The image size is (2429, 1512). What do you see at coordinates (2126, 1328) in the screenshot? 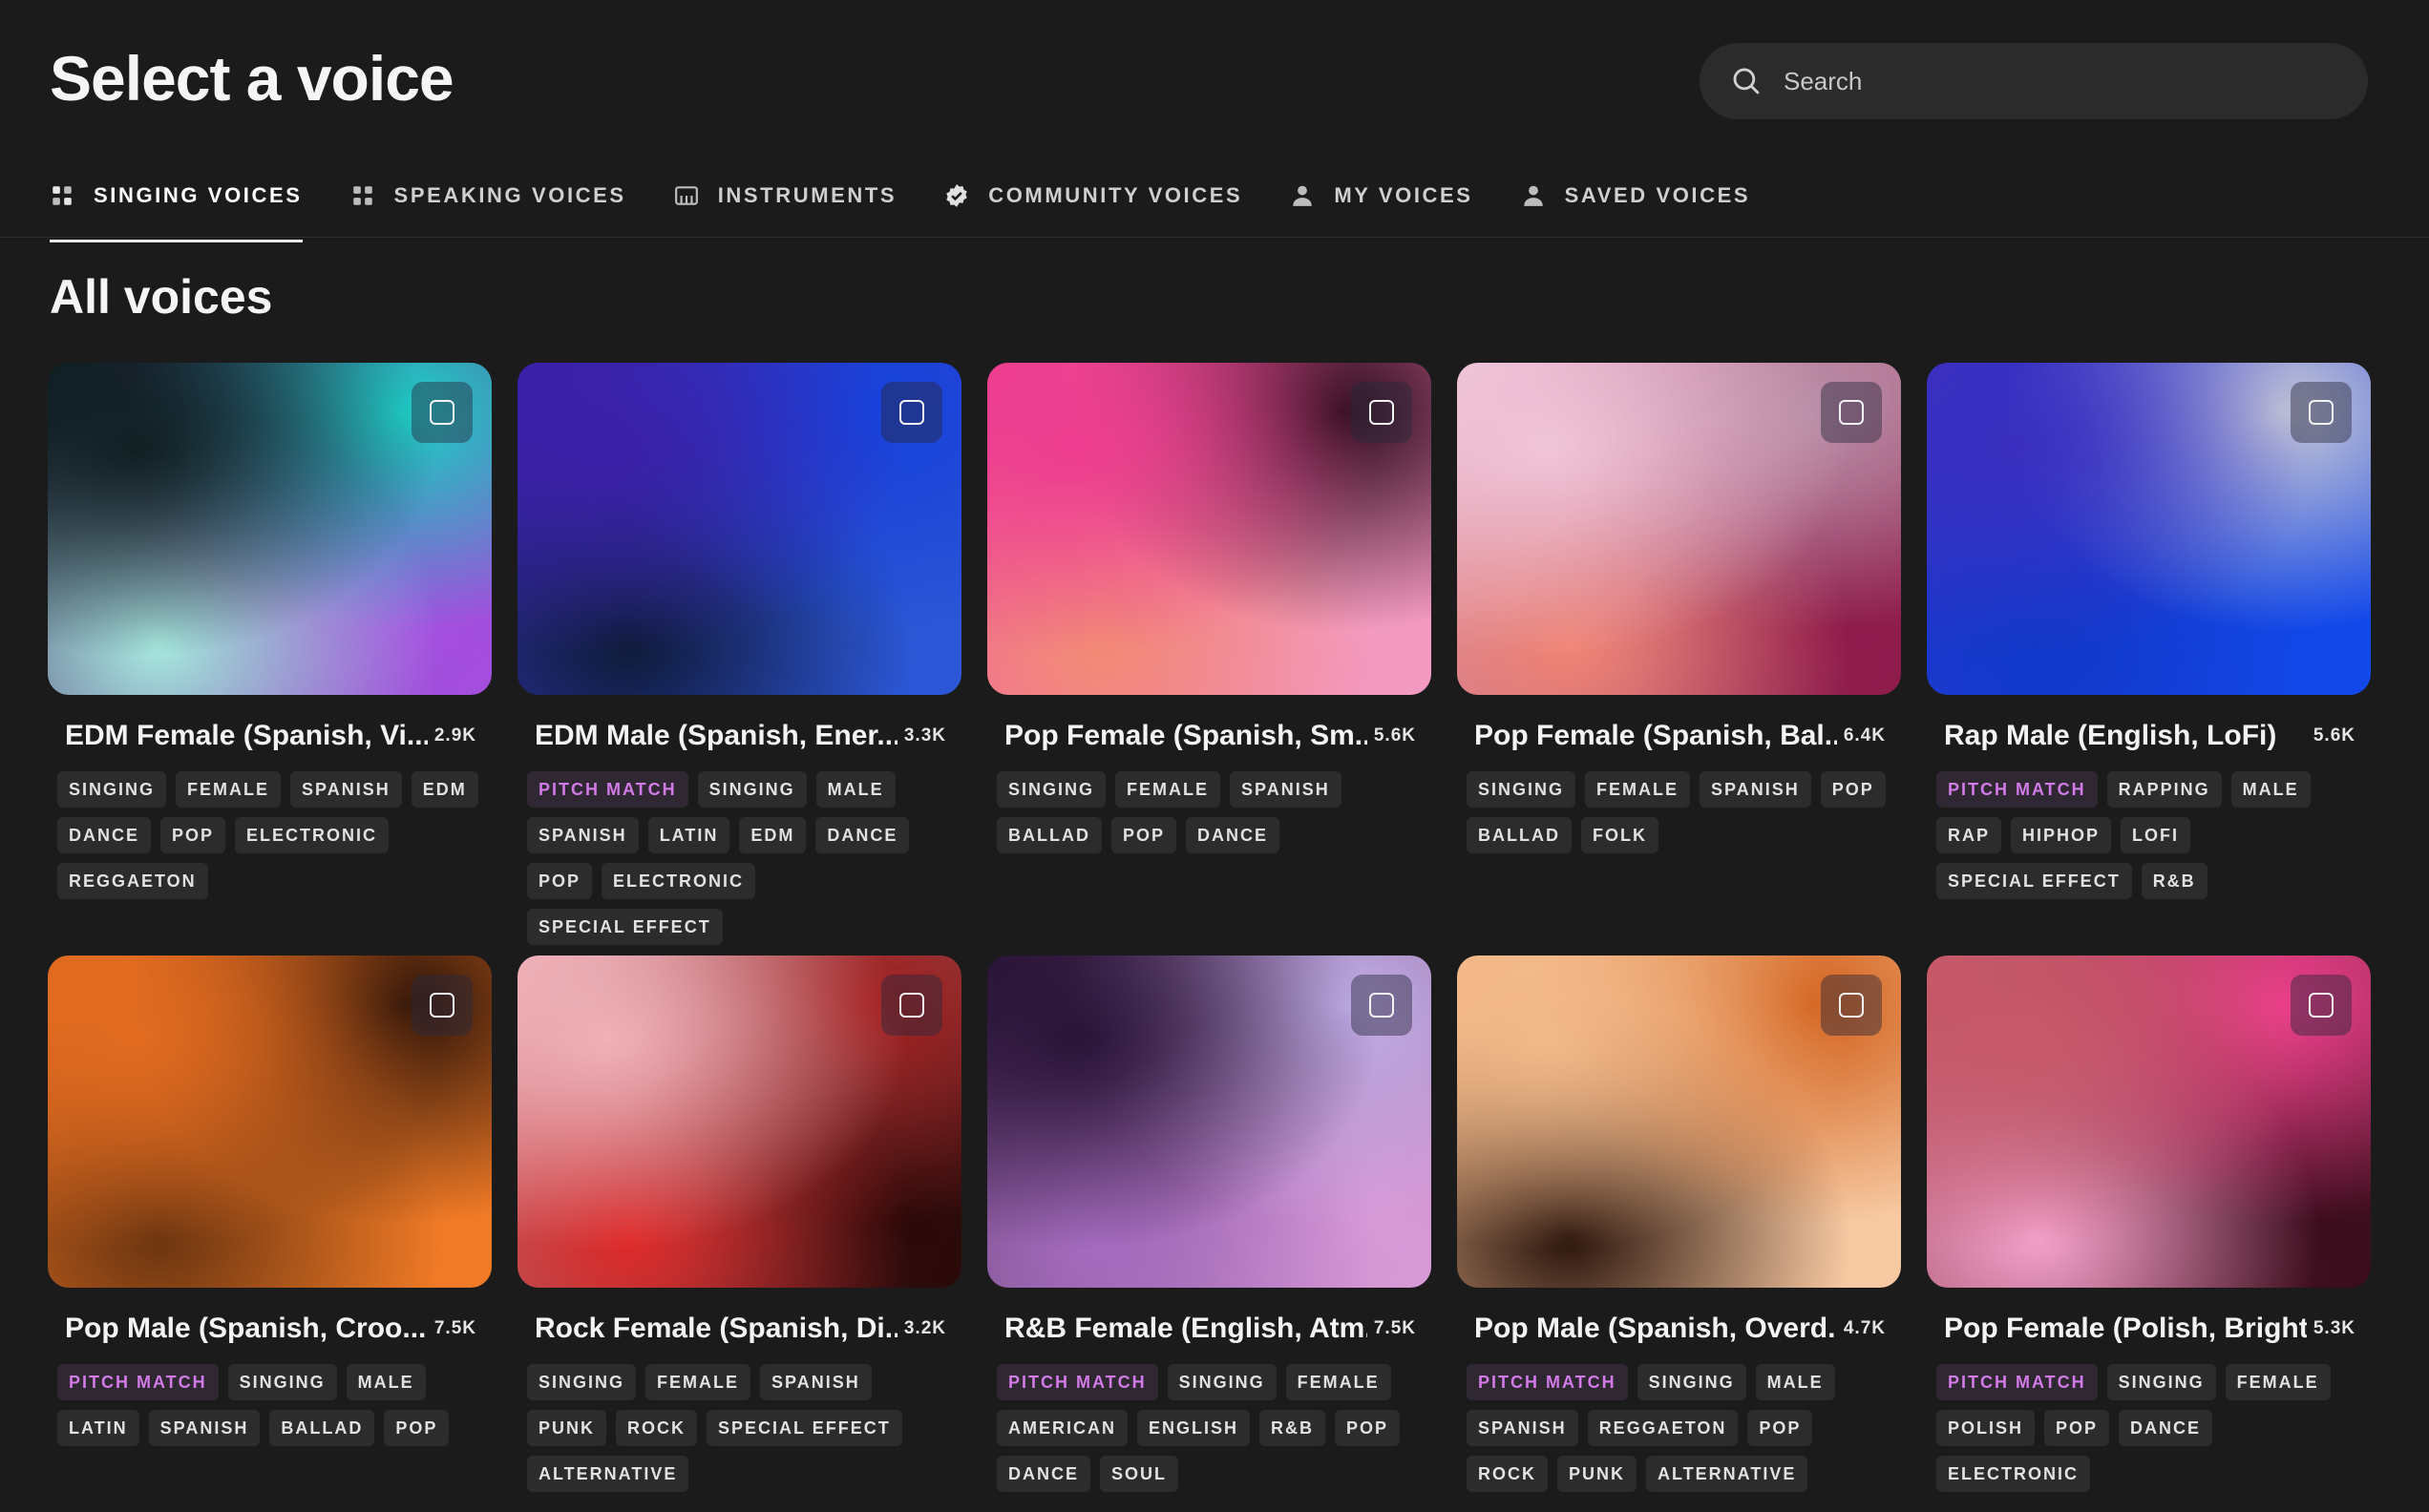
I see `voice-name: Pop Female (Polish, Bright)` at bounding box center [2126, 1328].